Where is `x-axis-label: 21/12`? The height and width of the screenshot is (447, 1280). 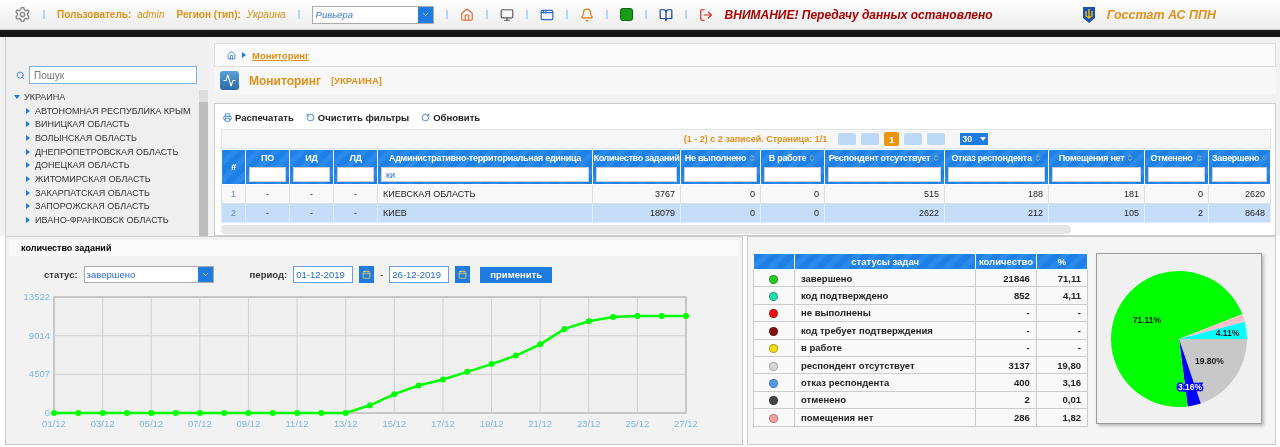 x-axis-label: 21/12 is located at coordinates (540, 423).